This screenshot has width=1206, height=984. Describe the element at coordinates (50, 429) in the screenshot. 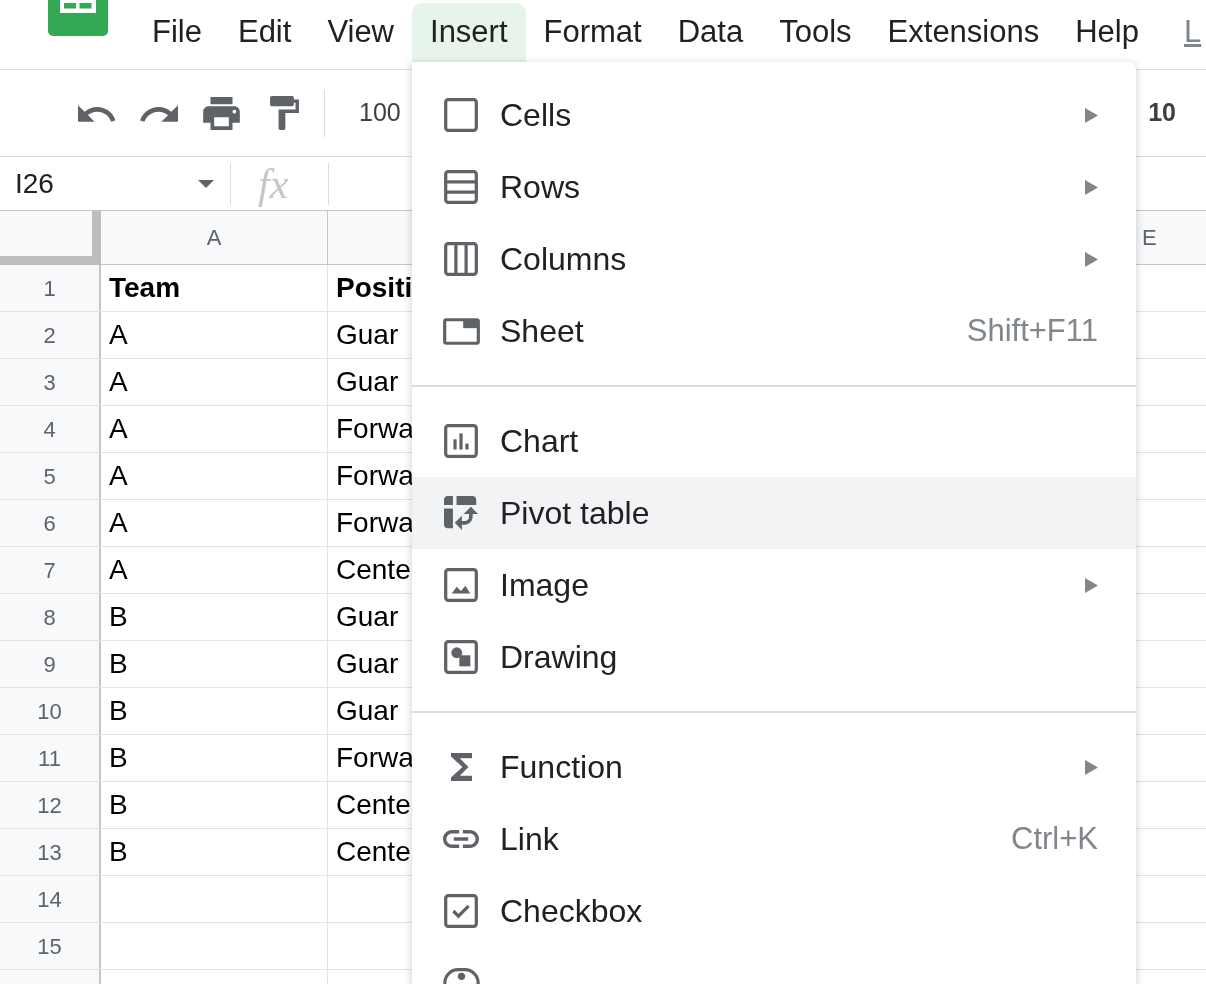

I see `row-number: 4` at that location.